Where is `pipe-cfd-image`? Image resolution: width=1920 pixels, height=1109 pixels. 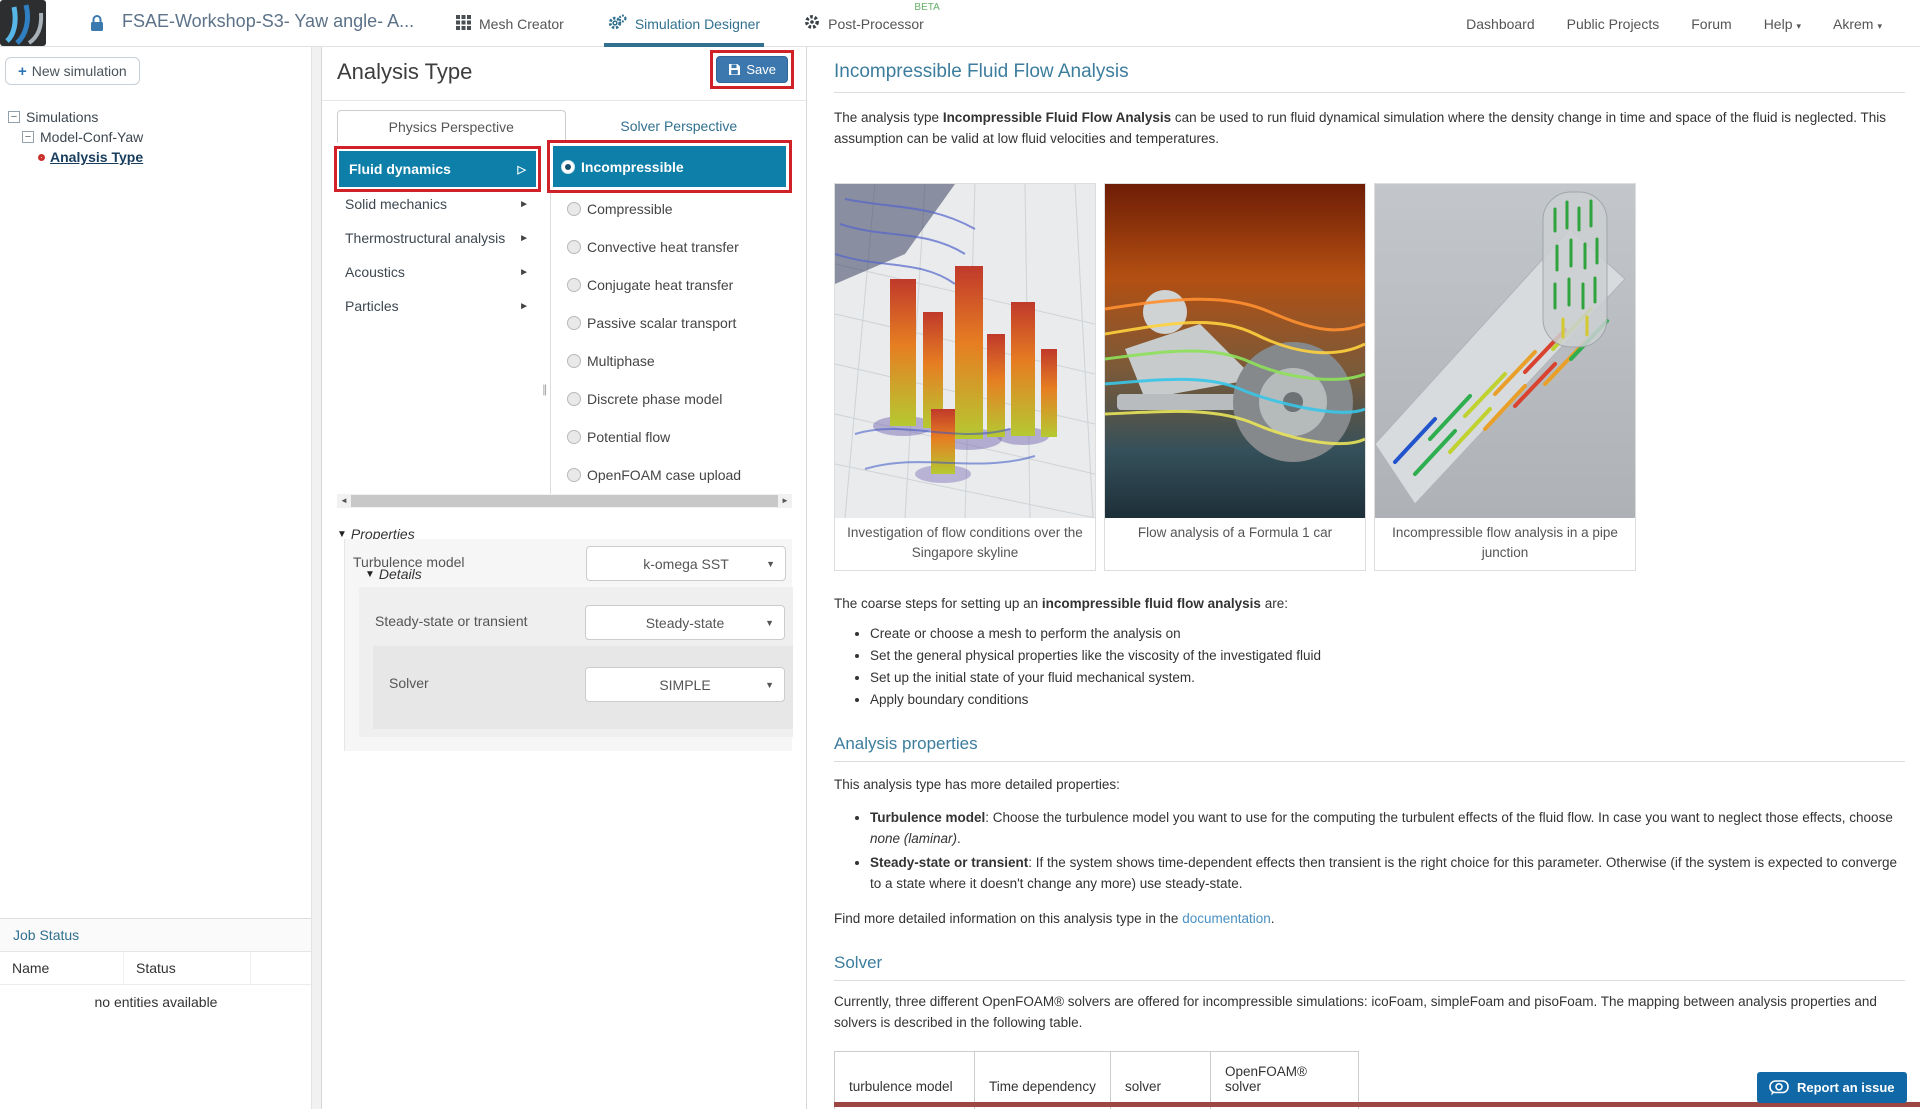 pipe-cfd-image is located at coordinates (1505, 351).